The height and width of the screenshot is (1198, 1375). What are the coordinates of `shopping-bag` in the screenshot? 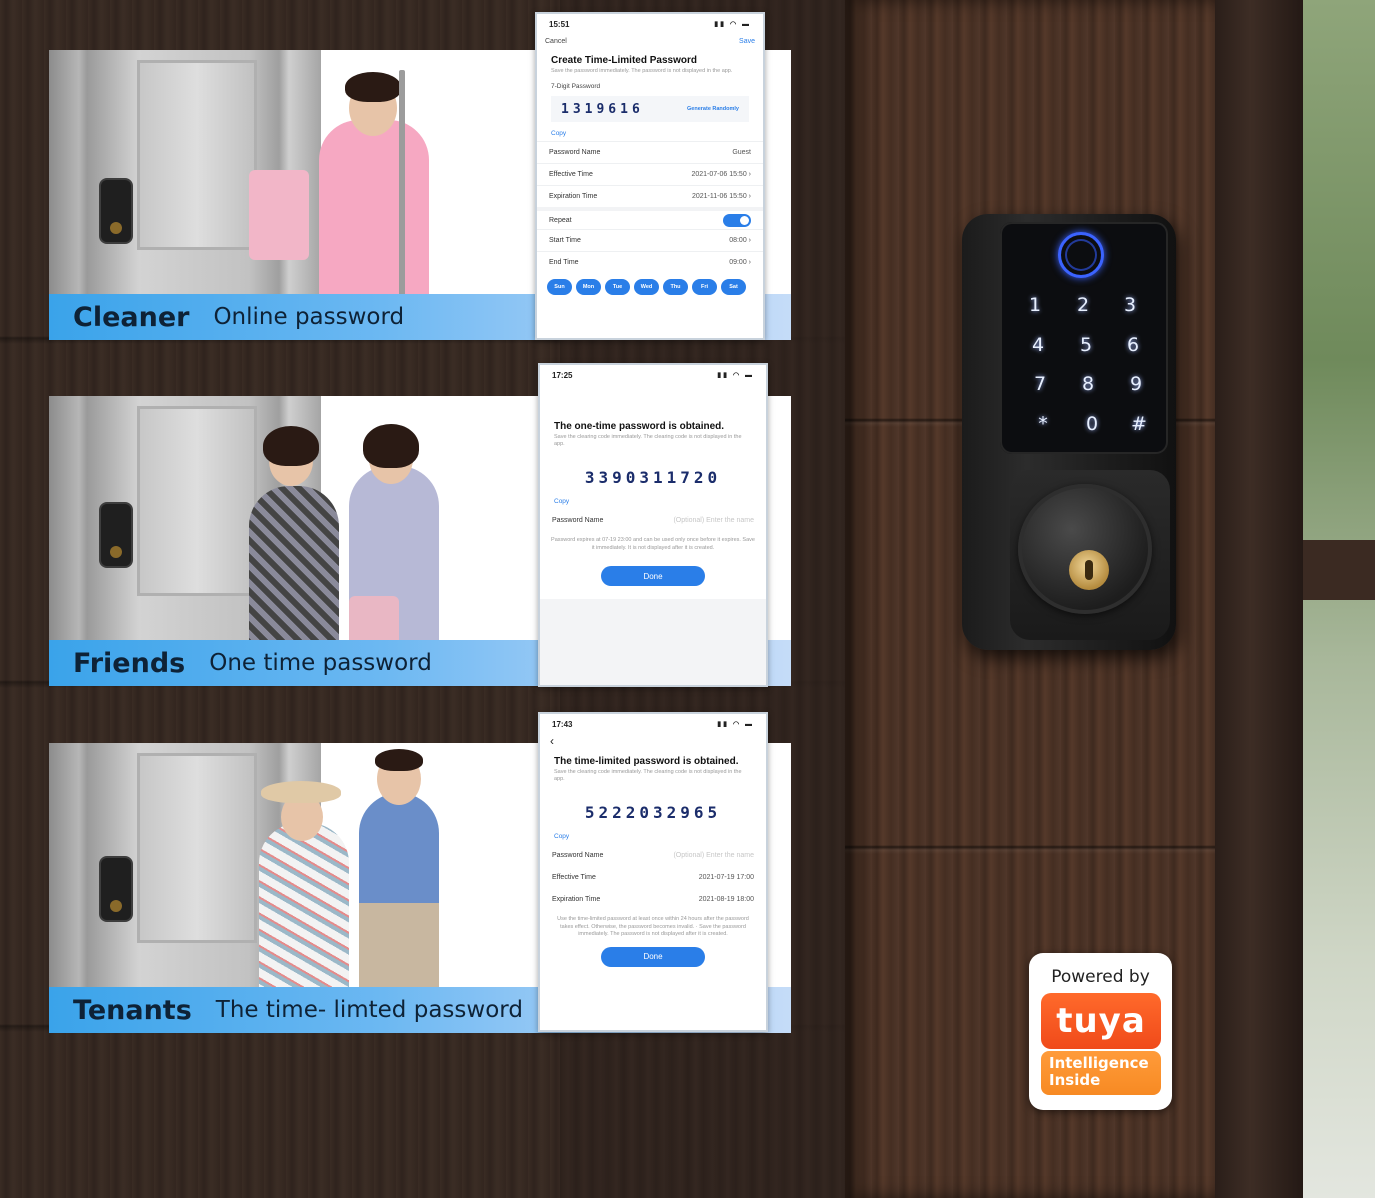 It's located at (374, 621).